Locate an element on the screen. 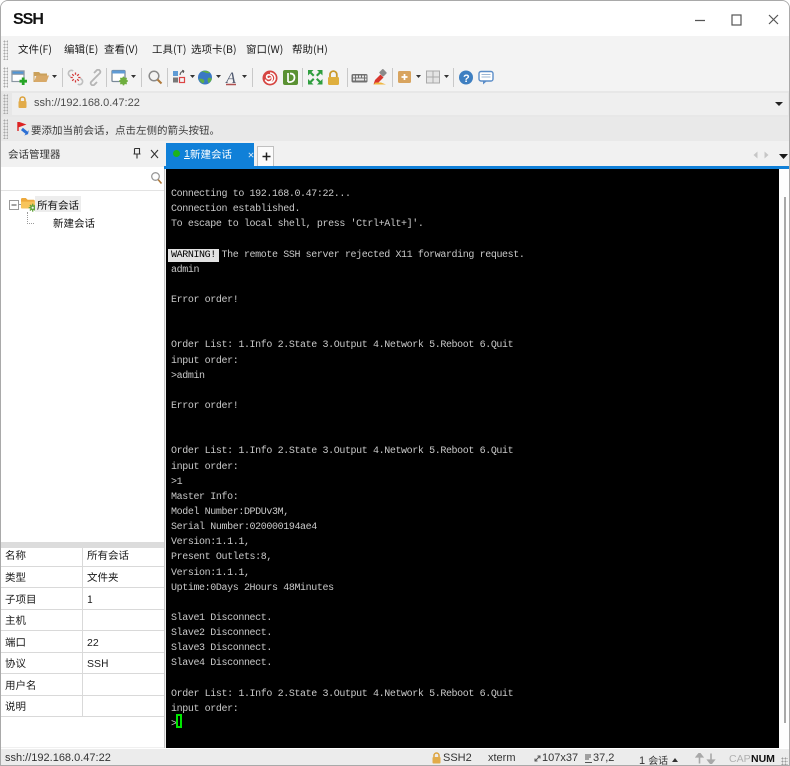 This screenshot has width=790, height=766. svg-text: A is located at coordinates (230, 78).